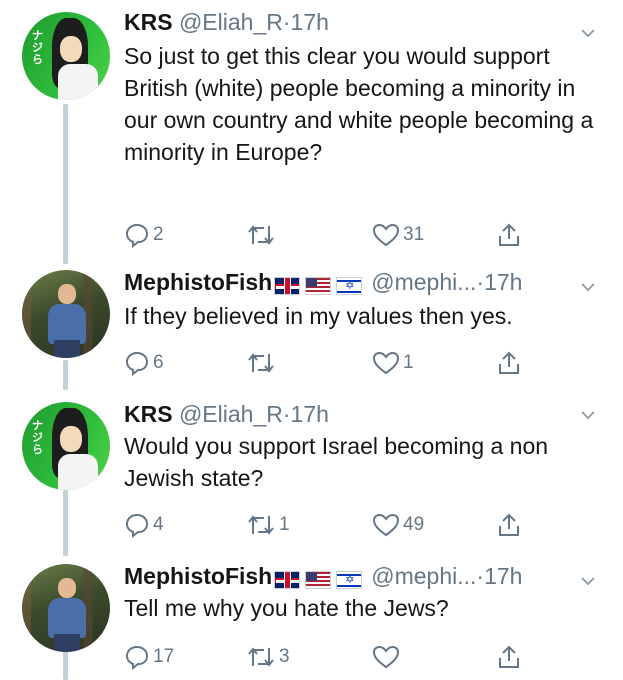 The height and width of the screenshot is (680, 623). What do you see at coordinates (284, 656) in the screenshot?
I see `retweet-count: 3` at bounding box center [284, 656].